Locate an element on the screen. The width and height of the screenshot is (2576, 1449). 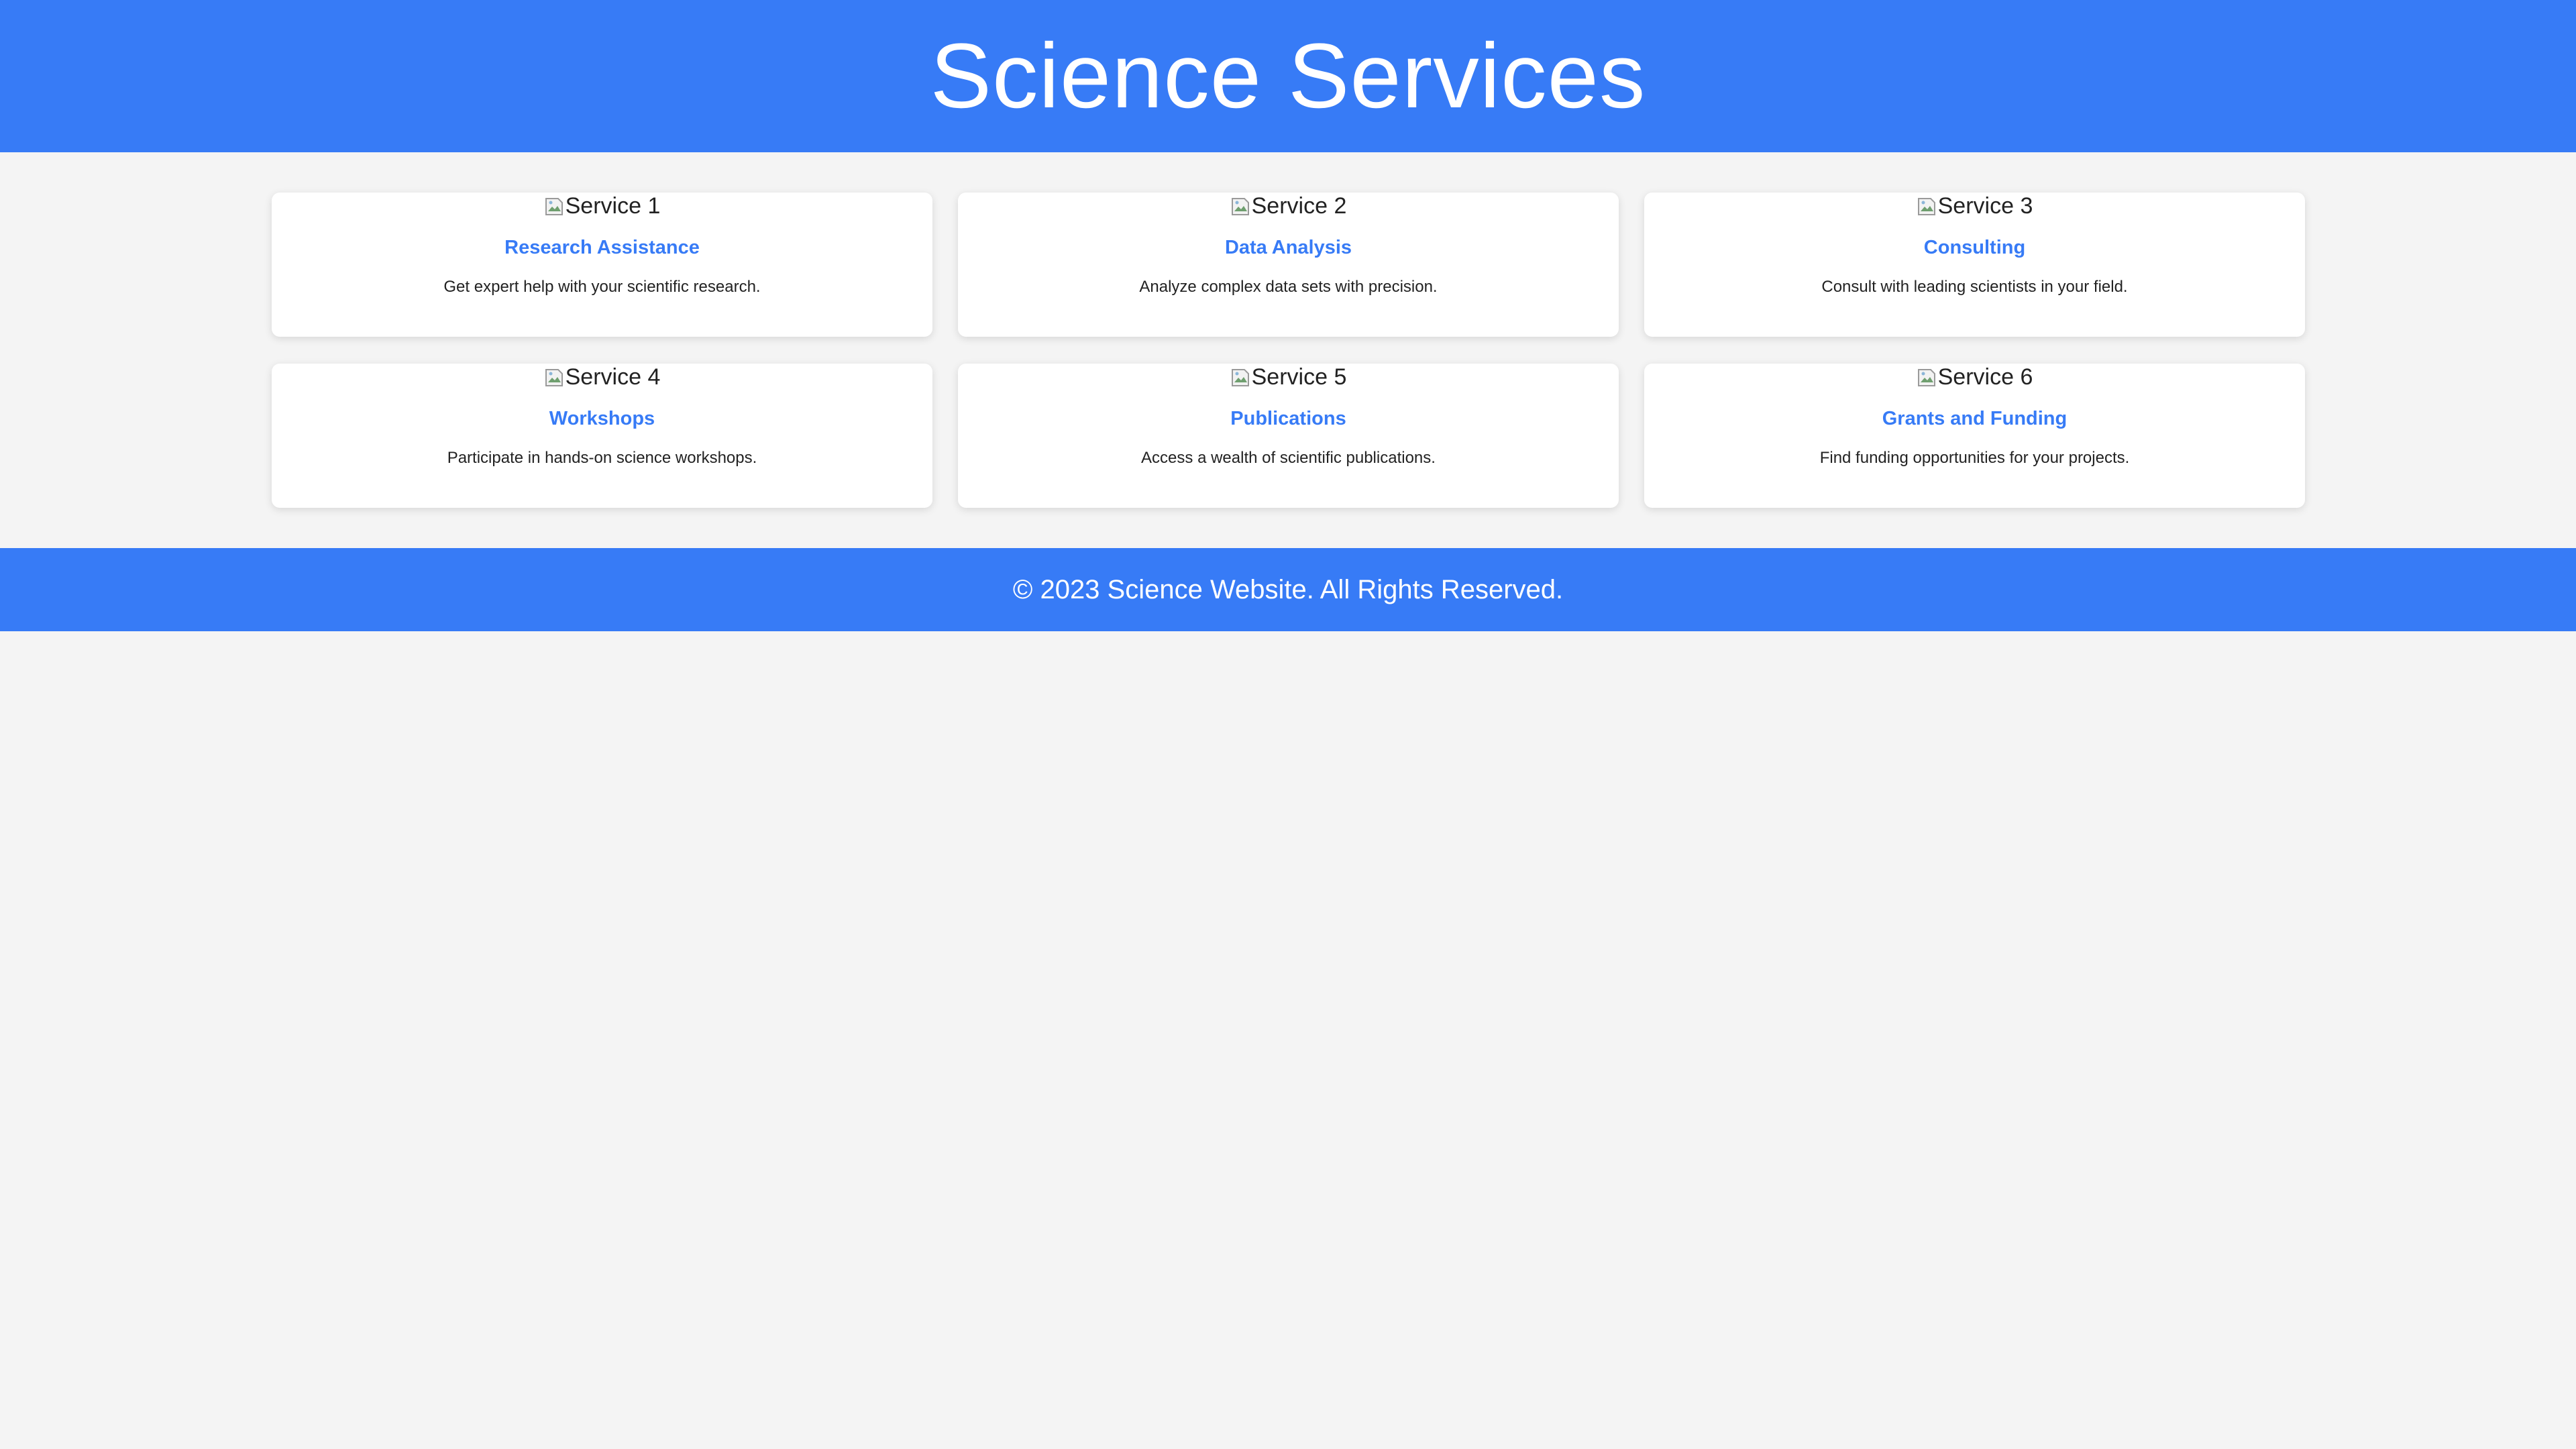
service-title: Consulting is located at coordinates (1974, 247).